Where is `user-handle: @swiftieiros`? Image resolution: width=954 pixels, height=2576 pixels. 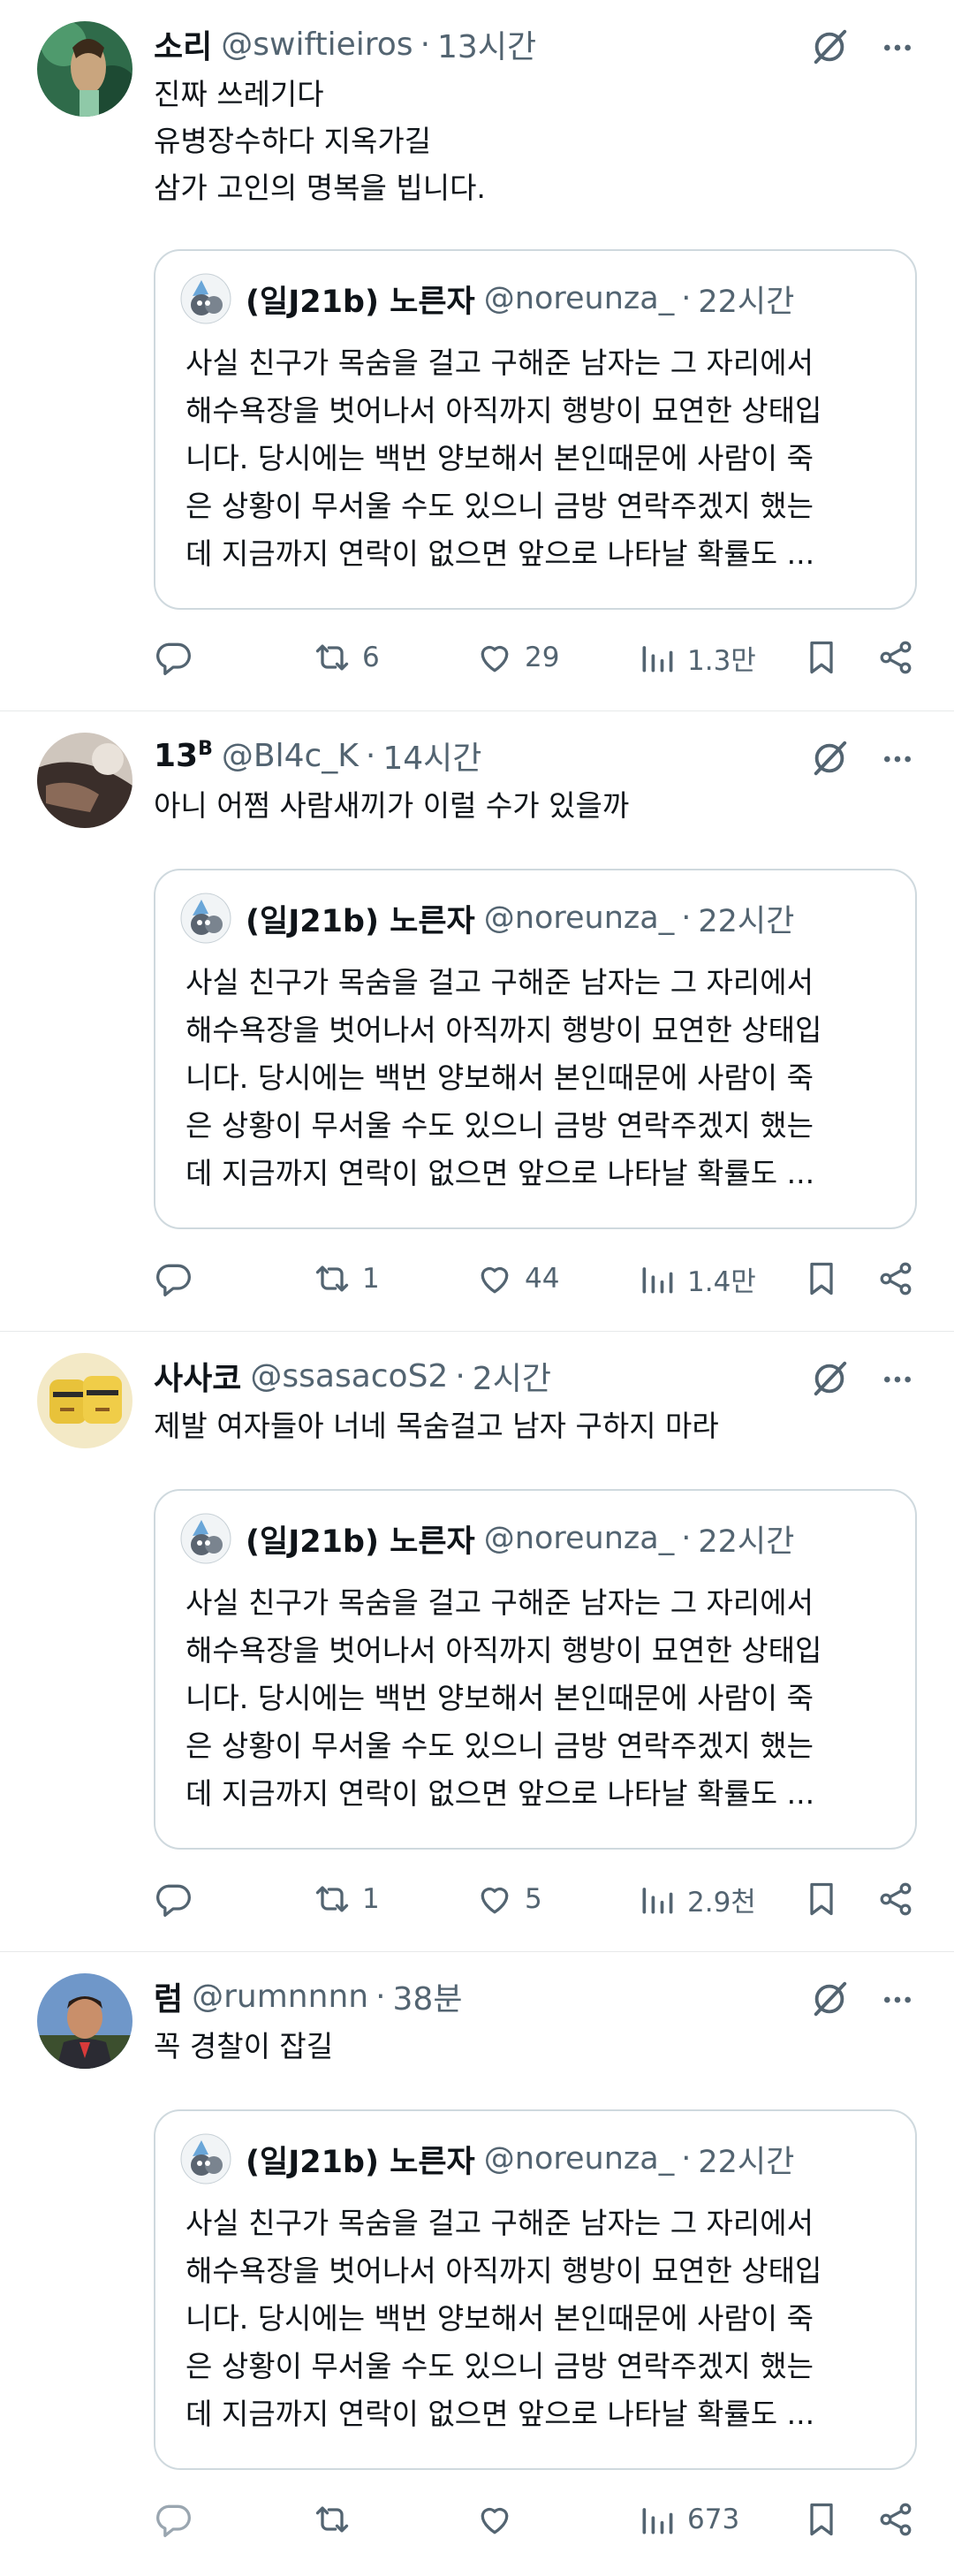
user-handle: @swiftieiros is located at coordinates (317, 45).